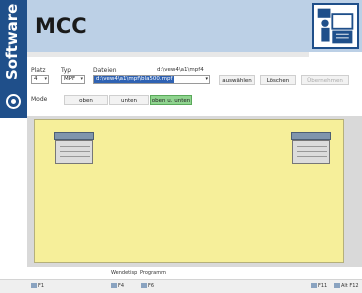 This screenshot has width=362, height=293. Describe the element at coordinates (12, 41) in the screenshot. I see `brand-label: Software` at that location.